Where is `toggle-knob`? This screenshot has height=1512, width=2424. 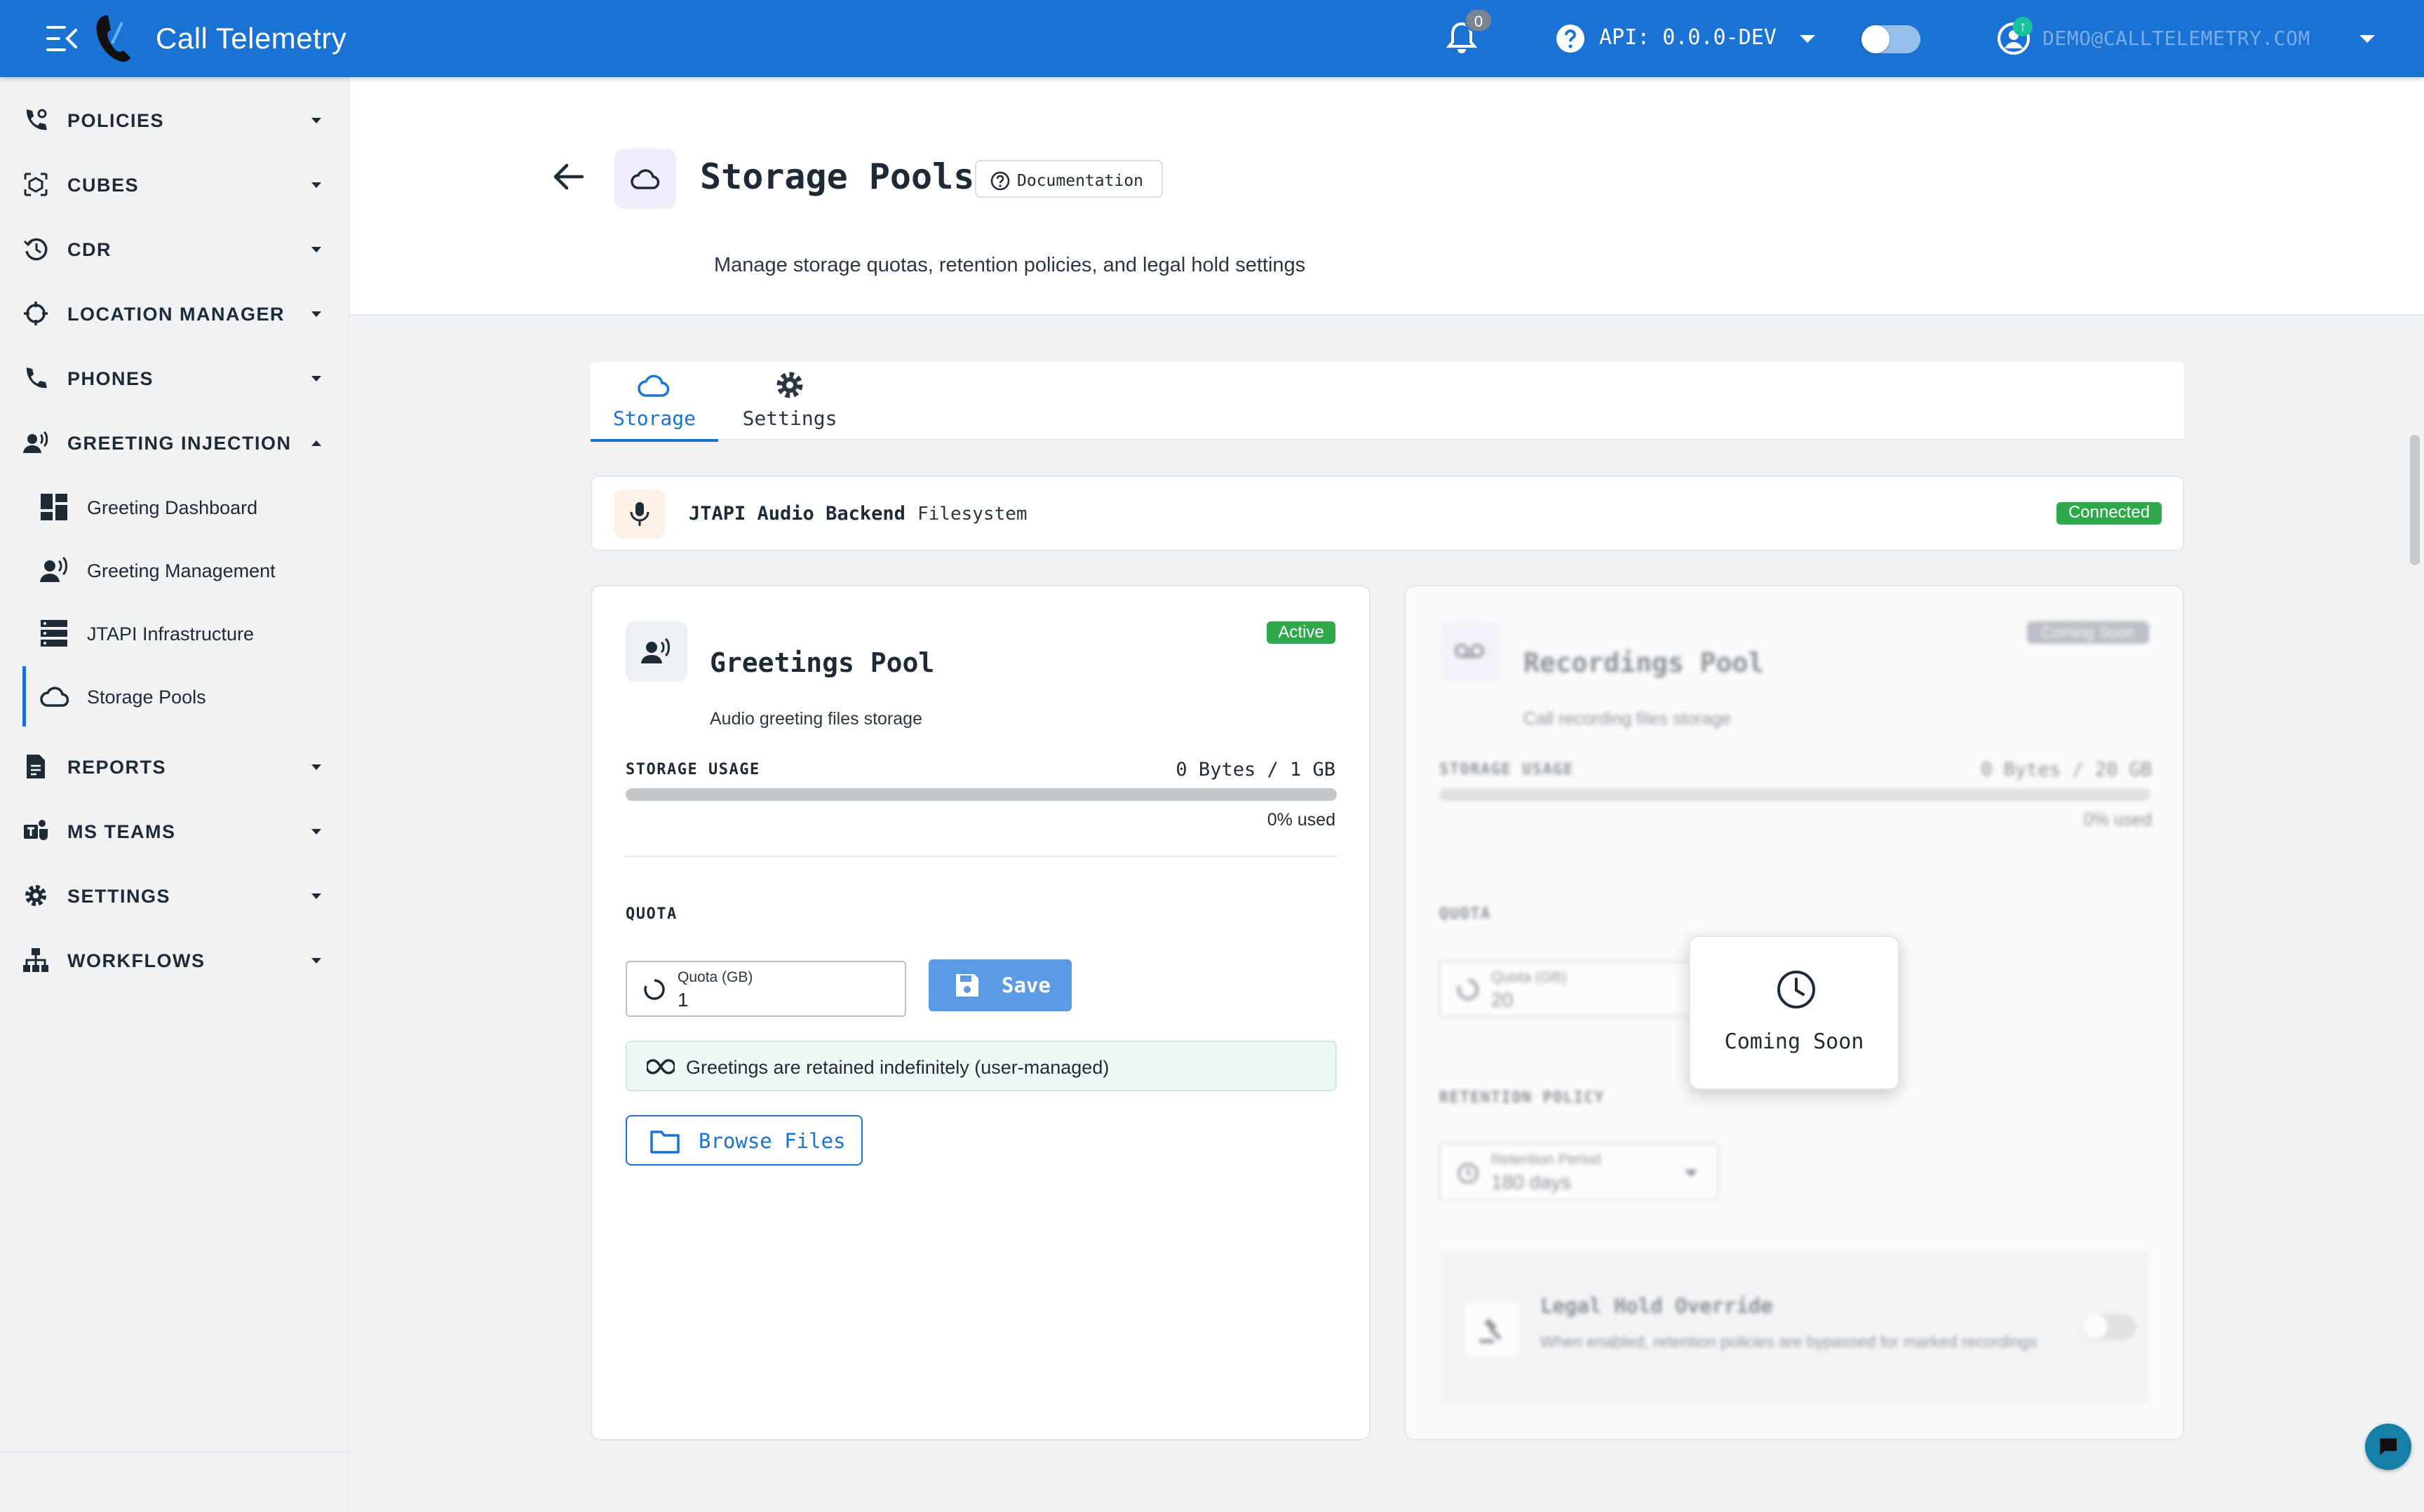
toggle-knob is located at coordinates (2095, 1326).